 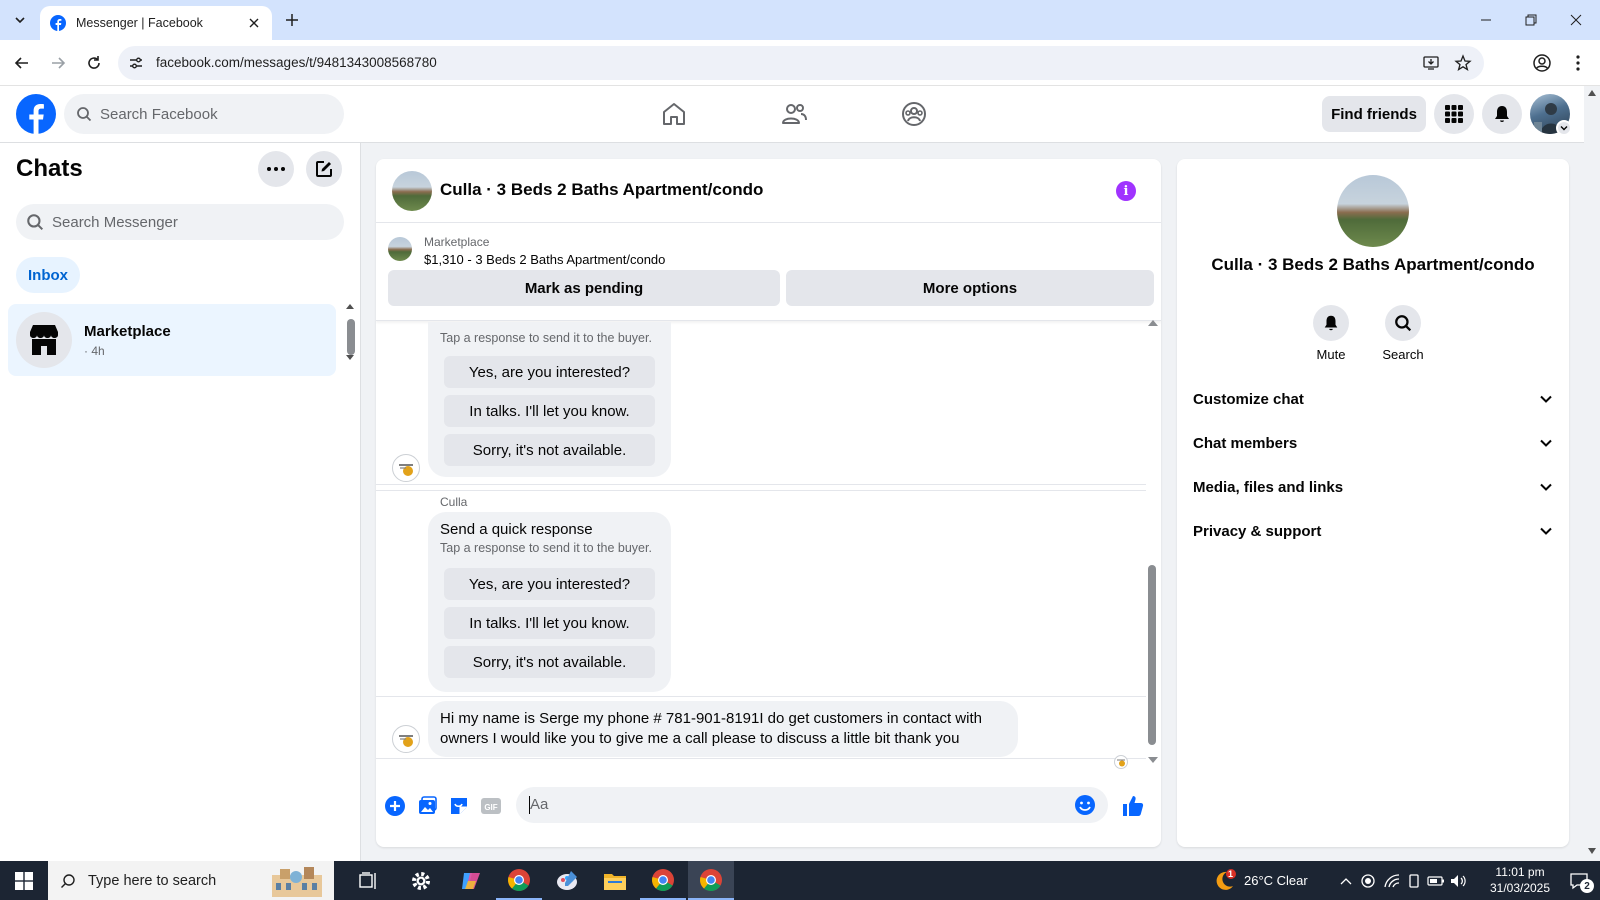 What do you see at coordinates (156, 23) in the screenshot?
I see `browser-tab-messenger: Messenger | Facebook` at bounding box center [156, 23].